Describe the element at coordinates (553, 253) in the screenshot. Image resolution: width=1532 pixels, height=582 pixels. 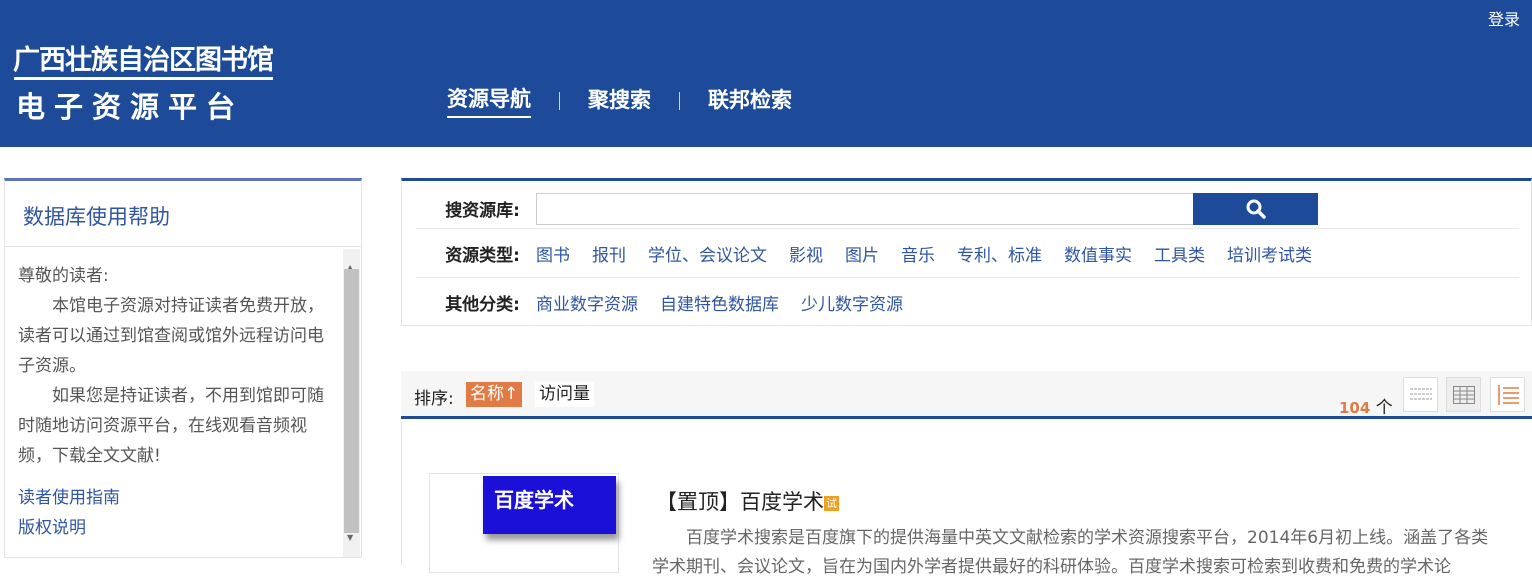
I see `type-link: 图书` at that location.